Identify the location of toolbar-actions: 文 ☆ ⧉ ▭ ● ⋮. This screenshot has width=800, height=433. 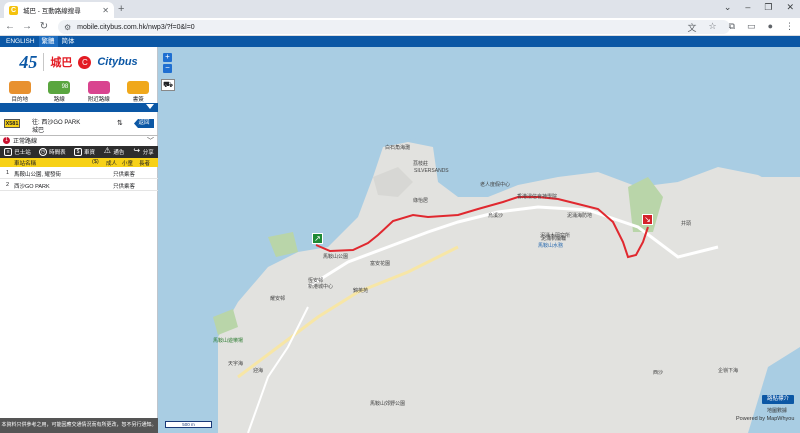
(741, 27).